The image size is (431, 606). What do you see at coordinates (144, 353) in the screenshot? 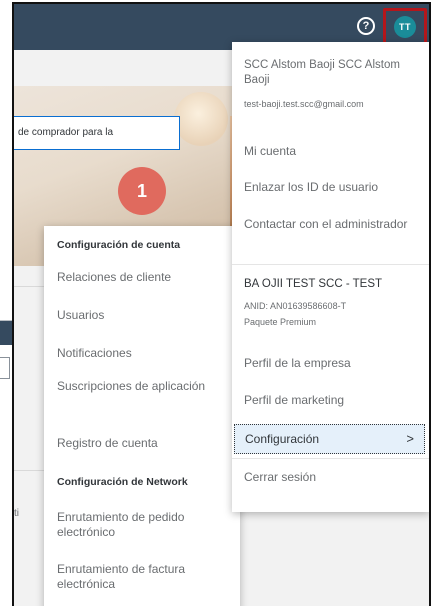
I see `submenu-item-notifications: Notificaciones` at bounding box center [144, 353].